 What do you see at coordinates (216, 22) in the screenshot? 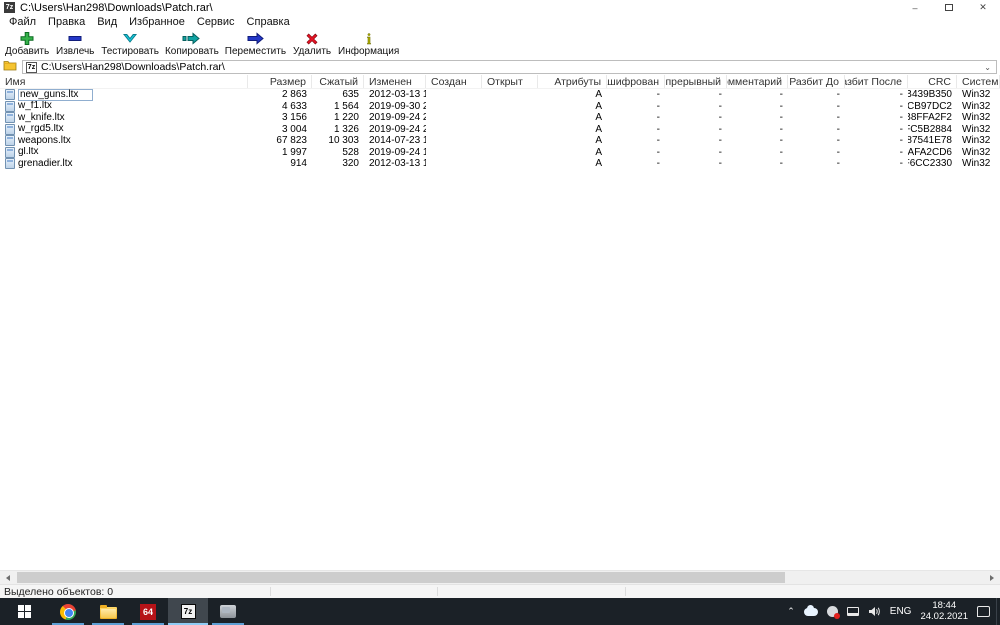
I see `menu-item-tools: Сервис` at bounding box center [216, 22].